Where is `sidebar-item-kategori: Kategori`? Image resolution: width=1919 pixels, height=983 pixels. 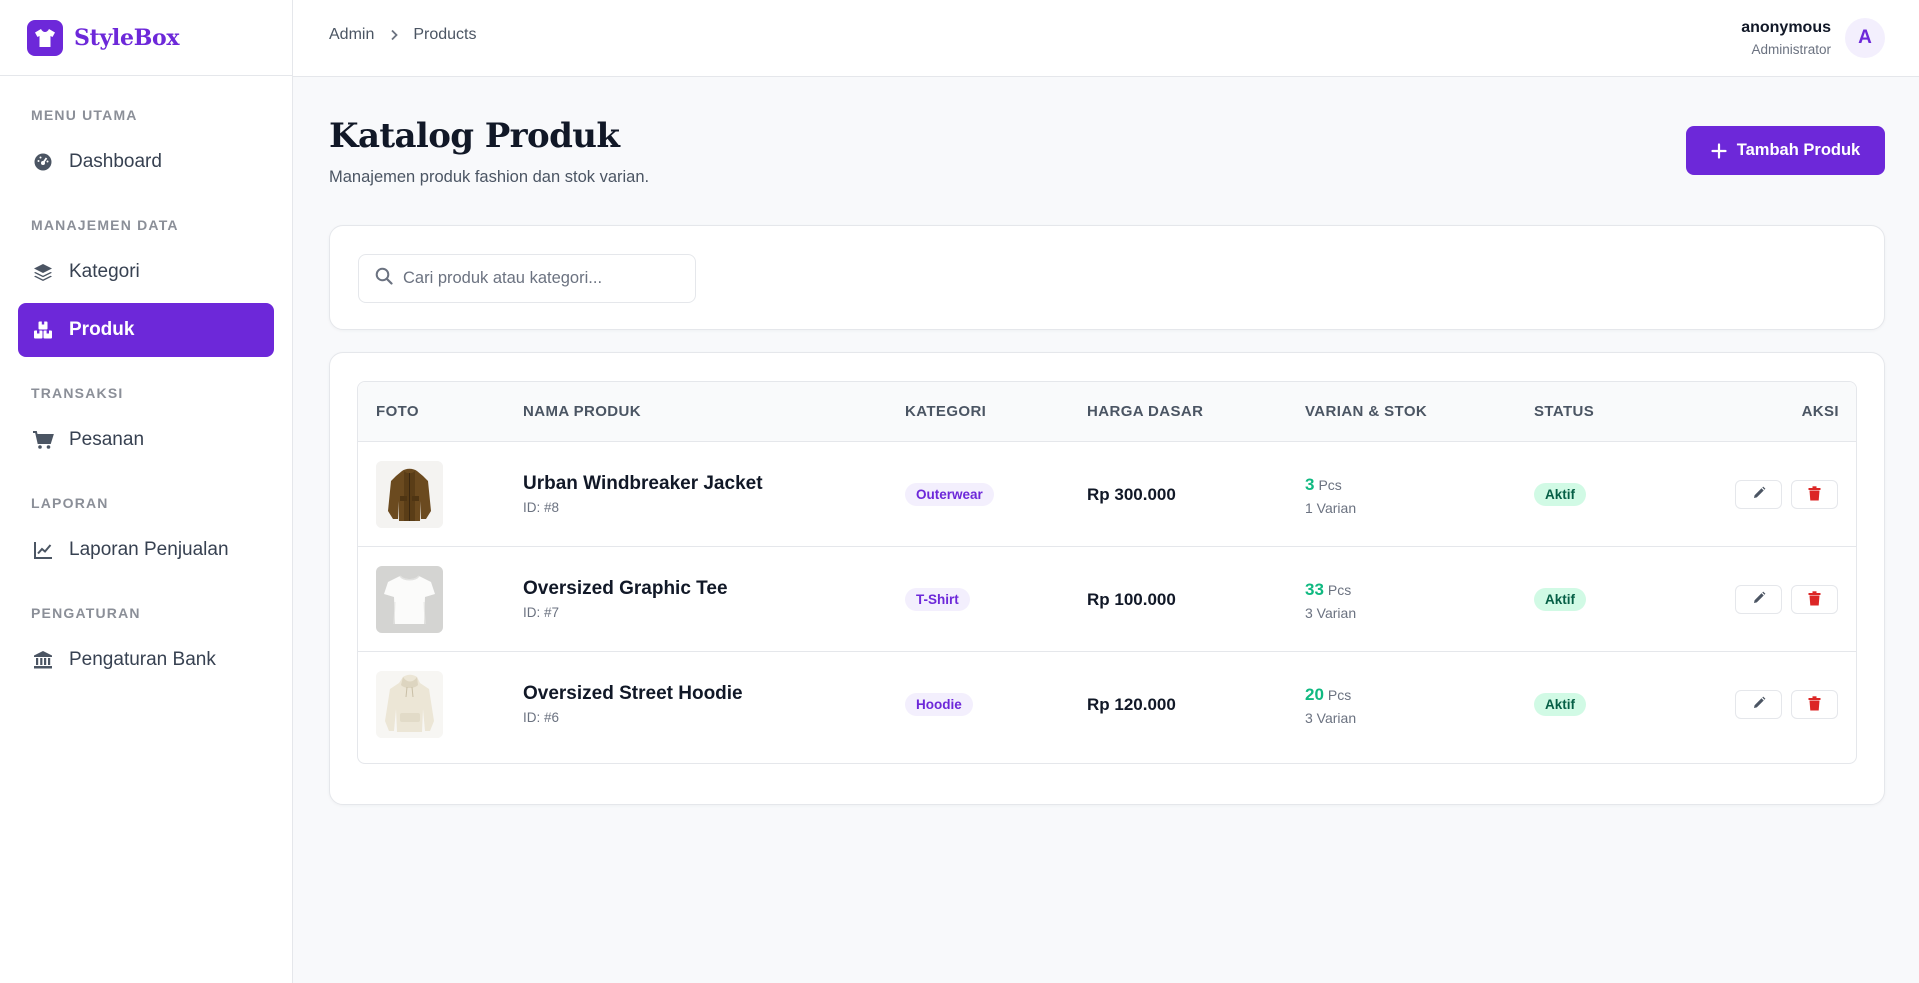
sidebar-item-kategori: Kategori is located at coordinates (146, 272).